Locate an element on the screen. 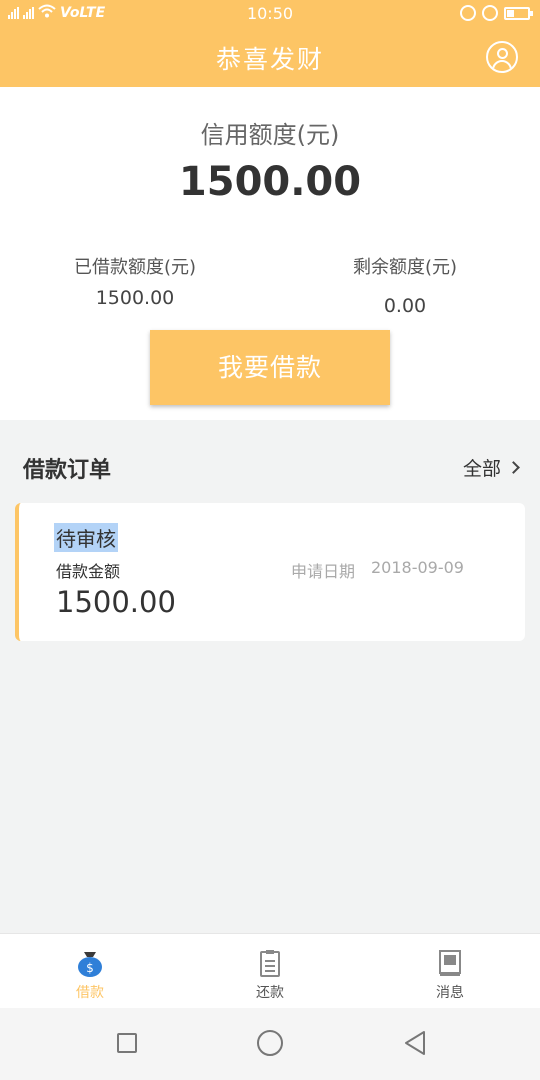  lock-rotation-icon is located at coordinates (490, 13).